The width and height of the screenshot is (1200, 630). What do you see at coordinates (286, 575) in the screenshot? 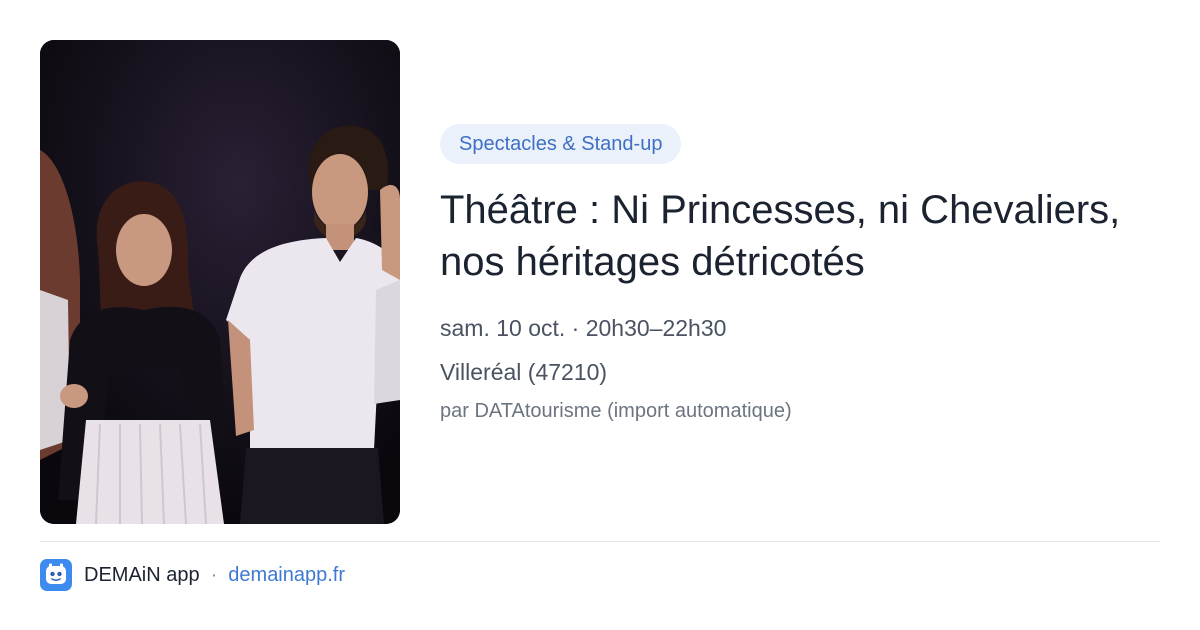
I see `app-website-link: demainapp.fr` at bounding box center [286, 575].